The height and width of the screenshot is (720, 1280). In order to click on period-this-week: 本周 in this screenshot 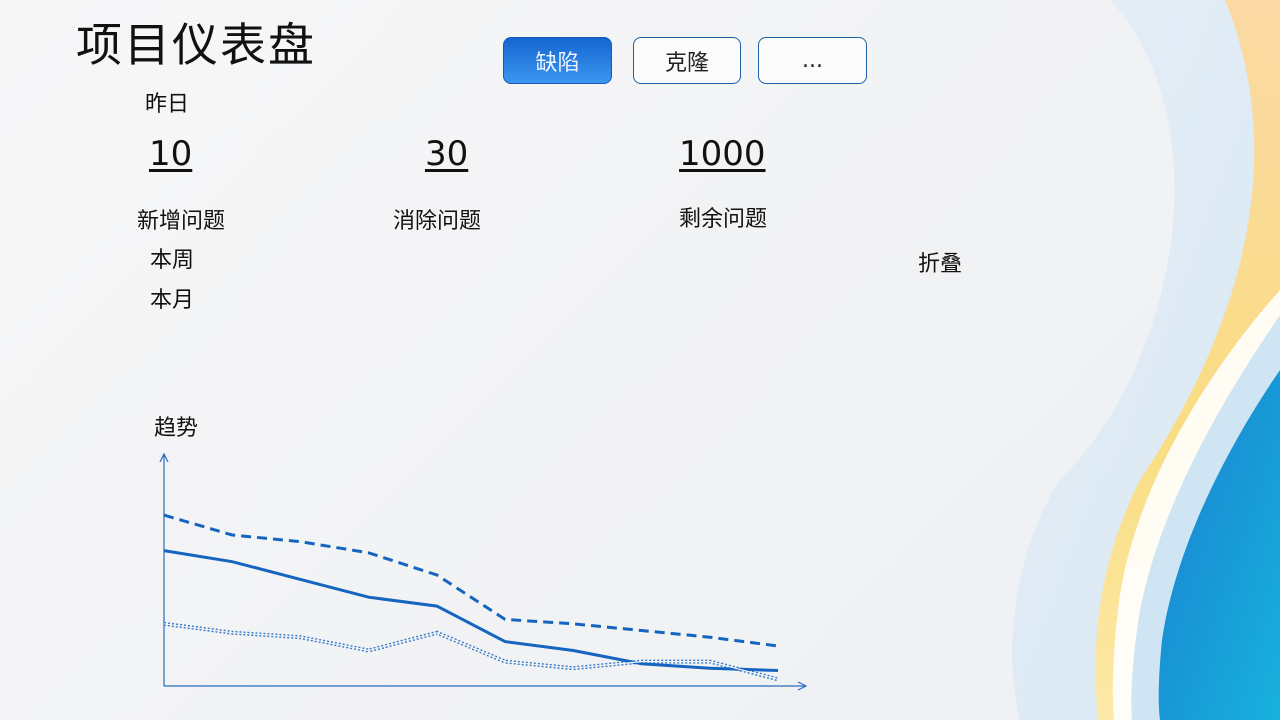, I will do `click(172, 258)`.